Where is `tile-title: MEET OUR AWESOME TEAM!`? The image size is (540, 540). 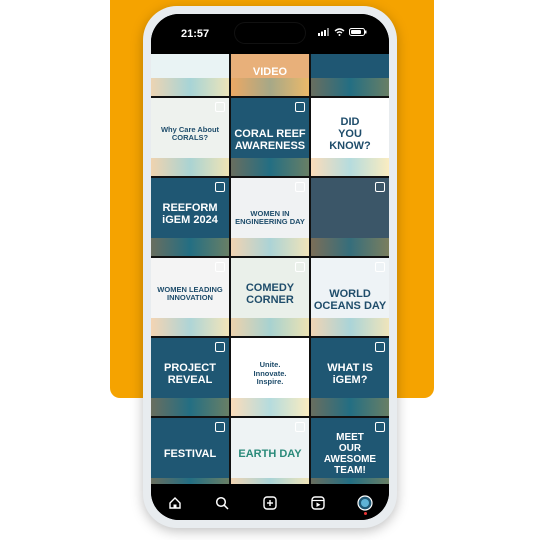
tile-title: MEET OUR AWESOME TEAM! is located at coordinates (350, 454).